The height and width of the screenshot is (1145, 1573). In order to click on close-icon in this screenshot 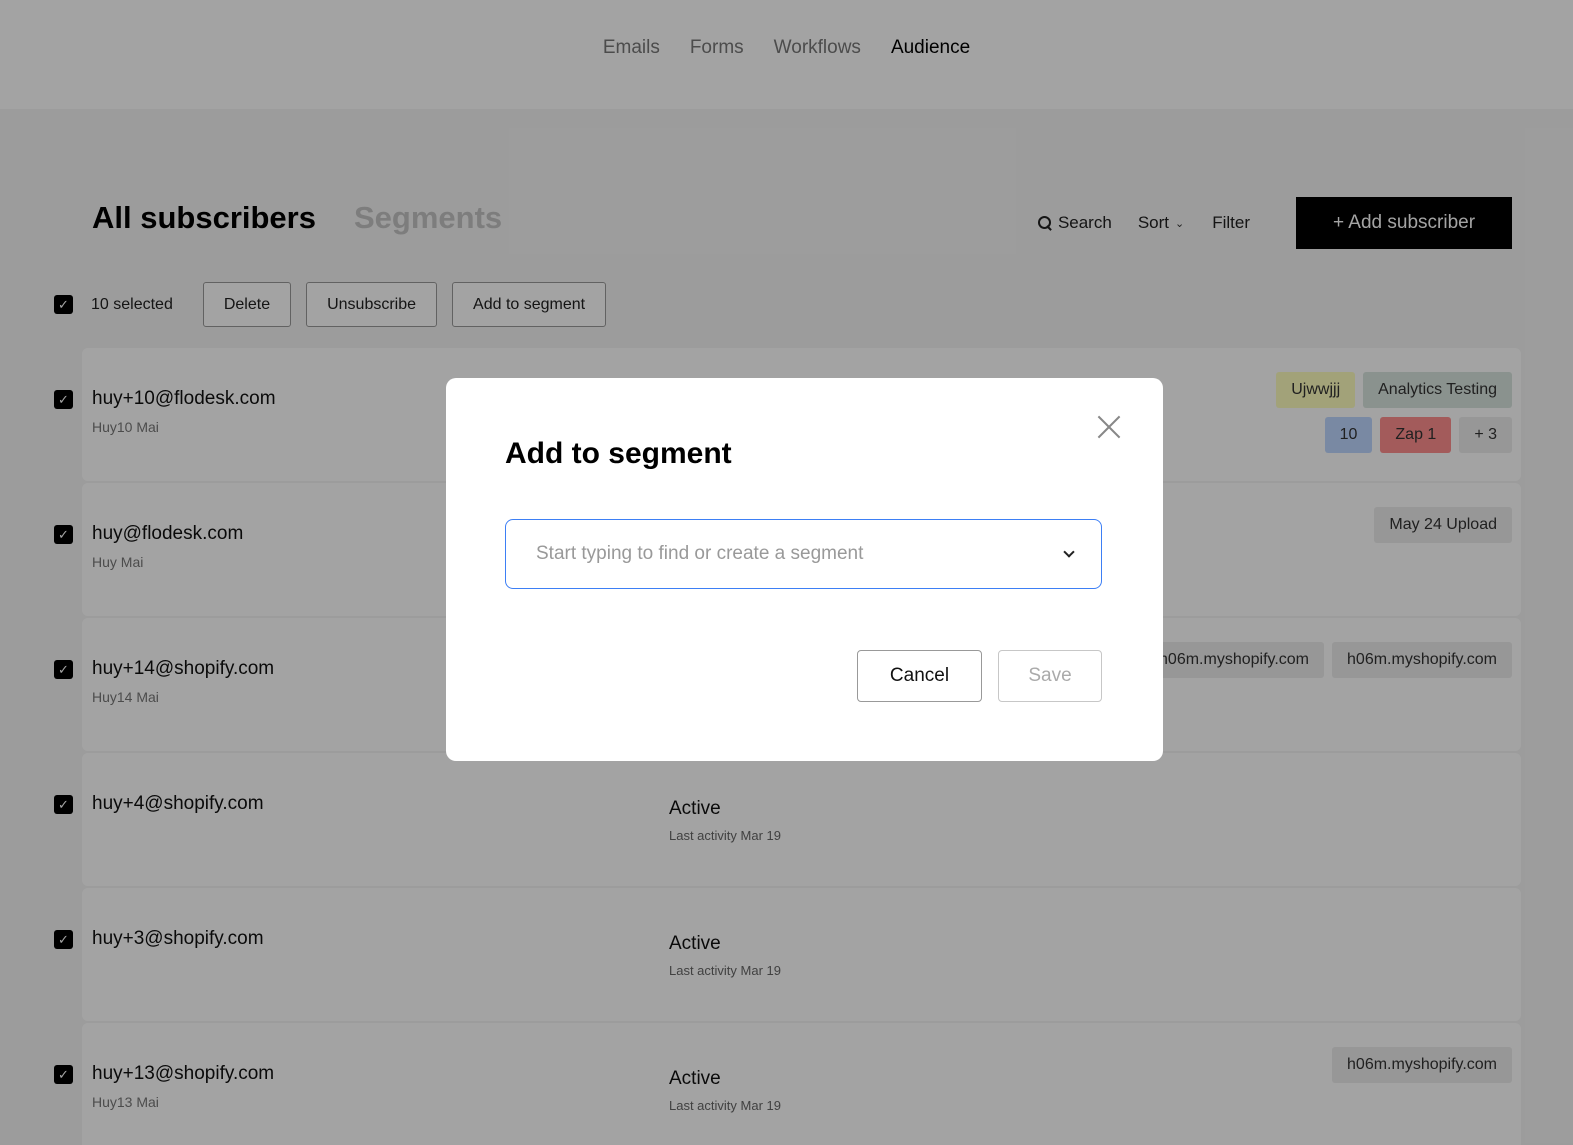, I will do `click(1109, 427)`.